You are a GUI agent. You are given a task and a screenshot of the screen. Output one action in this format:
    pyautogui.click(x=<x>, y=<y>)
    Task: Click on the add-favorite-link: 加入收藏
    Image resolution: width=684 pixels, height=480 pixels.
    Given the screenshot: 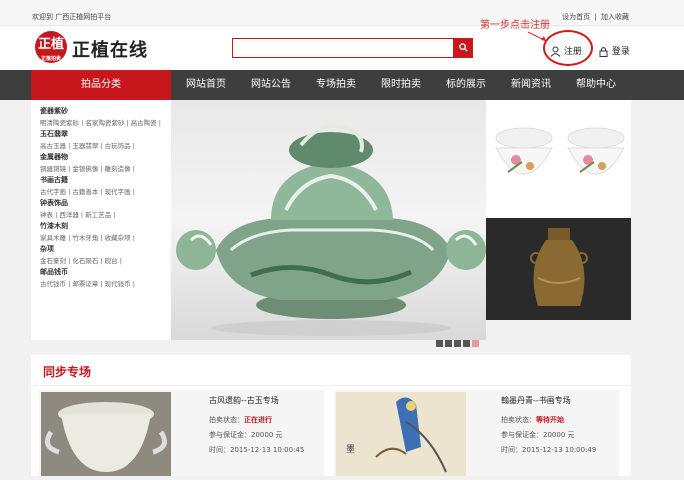 What is the action you would take?
    pyautogui.click(x=615, y=17)
    